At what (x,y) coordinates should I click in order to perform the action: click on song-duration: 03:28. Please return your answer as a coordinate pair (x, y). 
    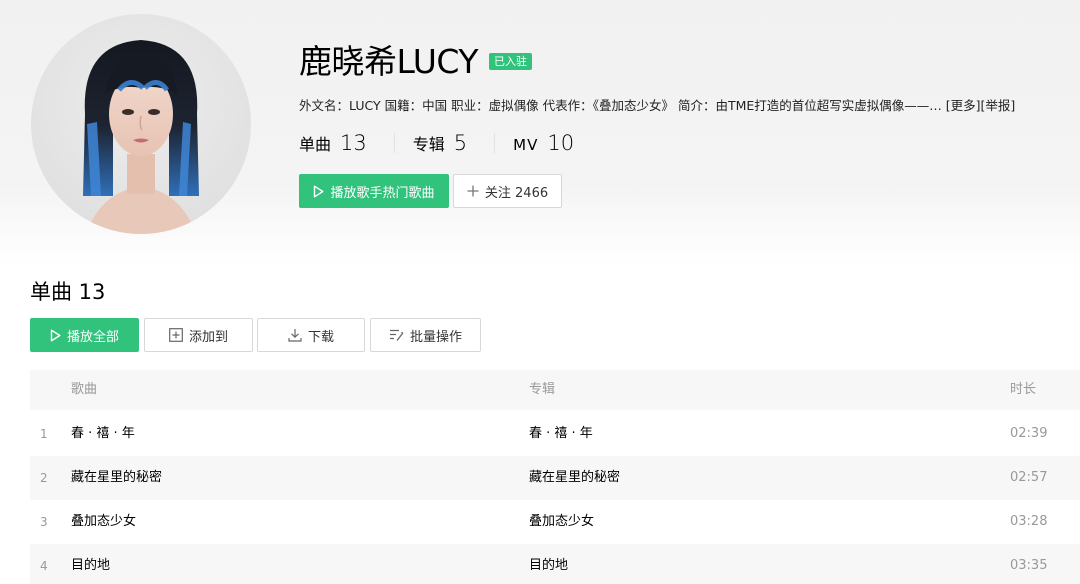
    Looking at the image, I should click on (1029, 521).